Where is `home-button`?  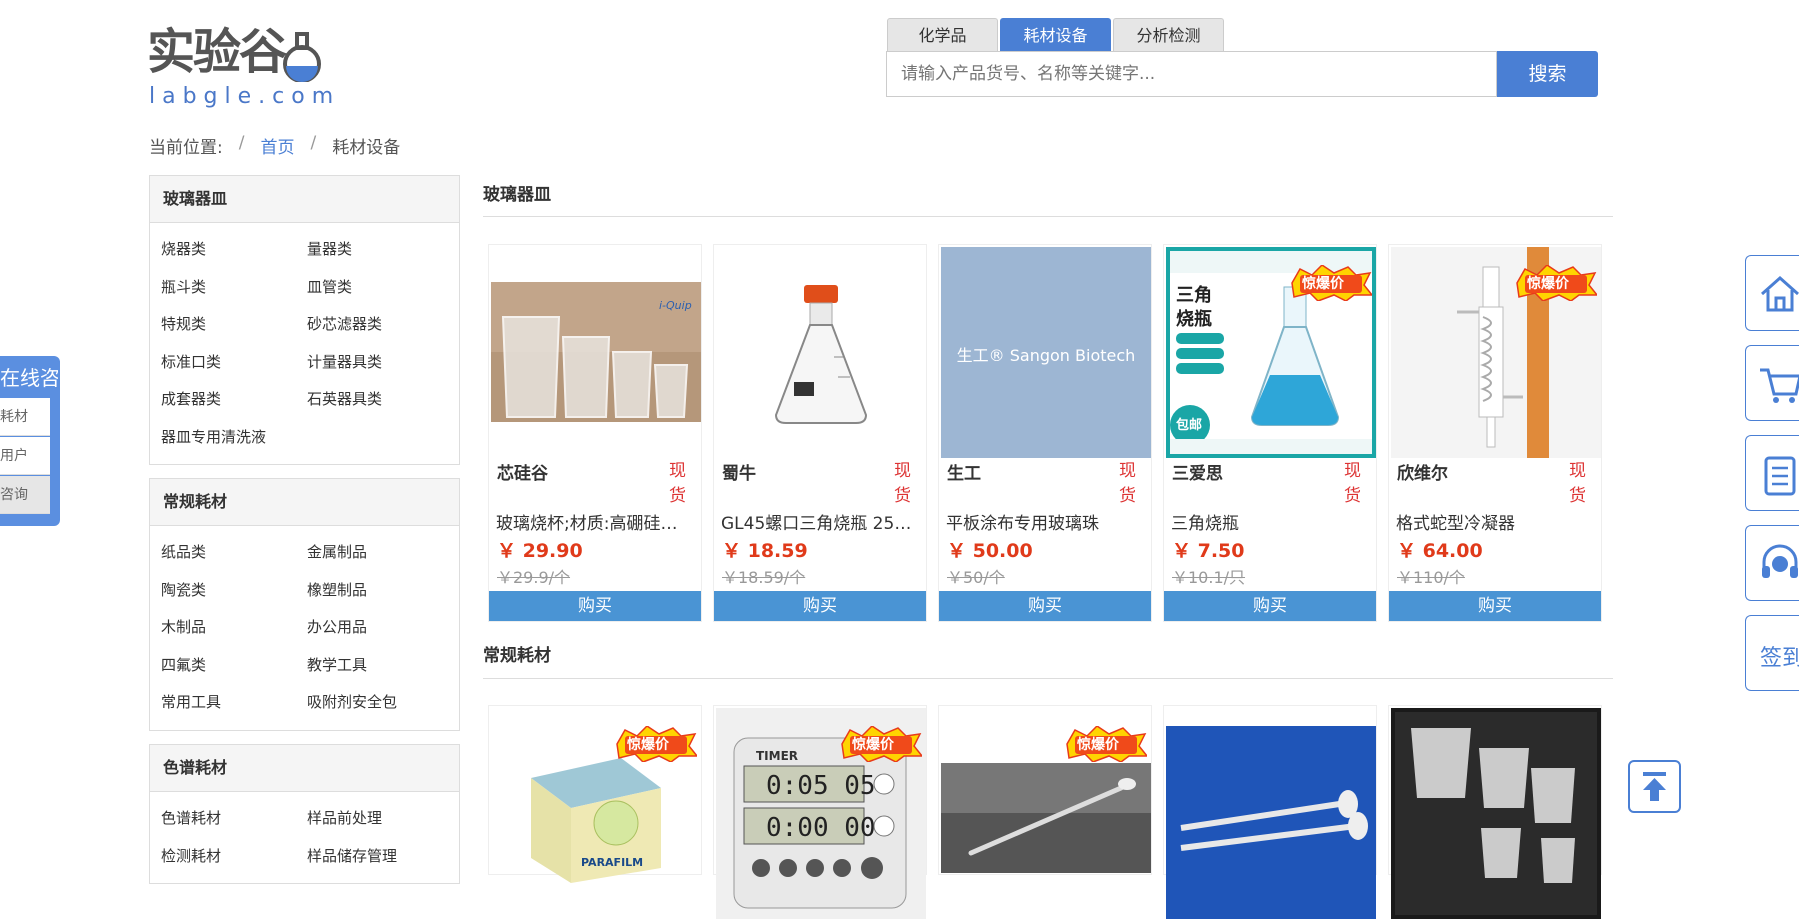
home-button is located at coordinates (1772, 293).